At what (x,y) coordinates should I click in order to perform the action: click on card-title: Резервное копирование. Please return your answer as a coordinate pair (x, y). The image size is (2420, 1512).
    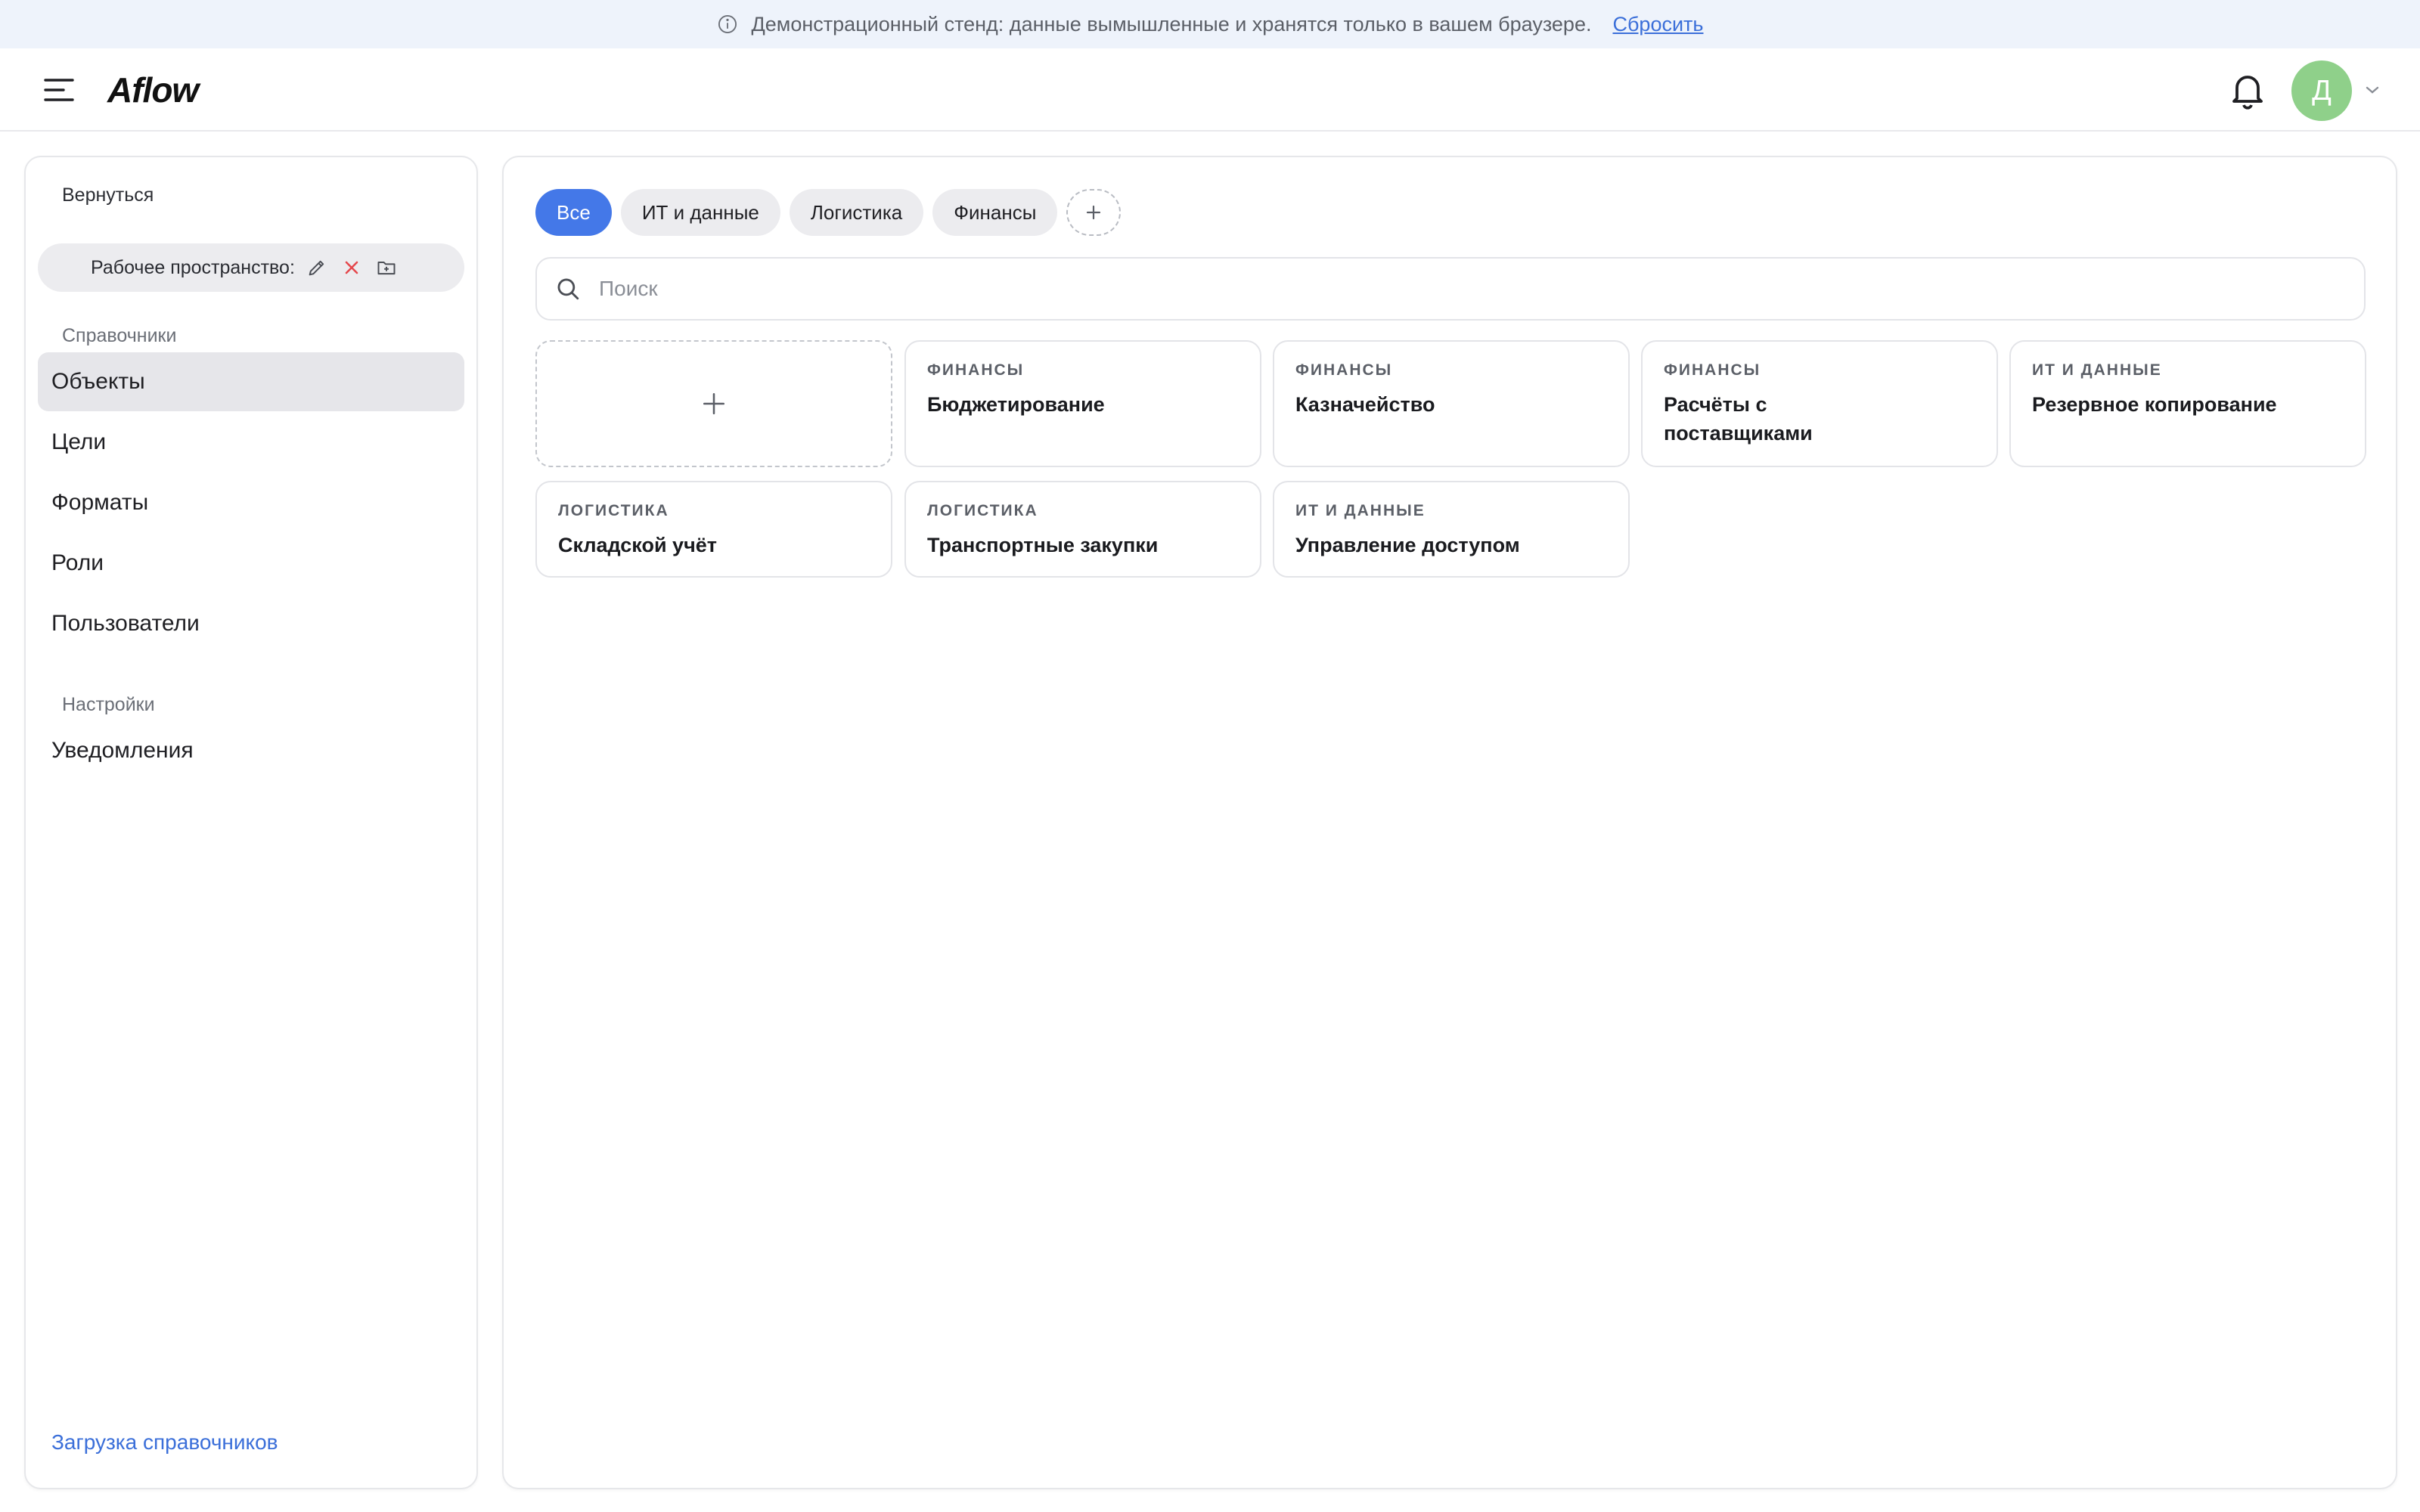
    Looking at the image, I should click on (2154, 404).